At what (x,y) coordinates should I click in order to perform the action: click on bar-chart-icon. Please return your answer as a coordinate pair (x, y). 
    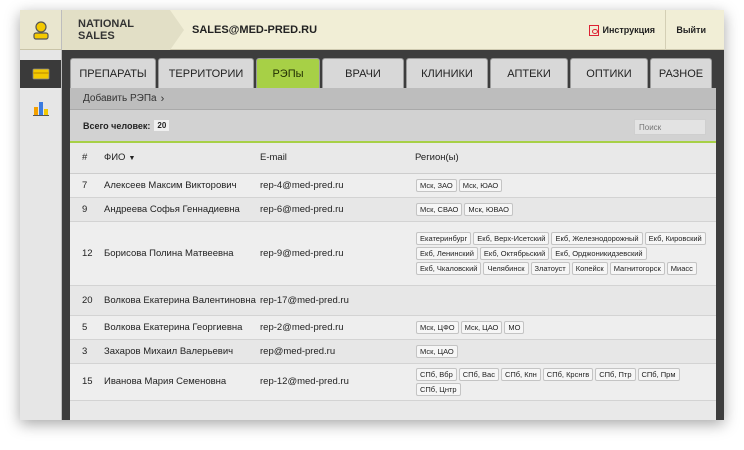
    Looking at the image, I should click on (40, 109).